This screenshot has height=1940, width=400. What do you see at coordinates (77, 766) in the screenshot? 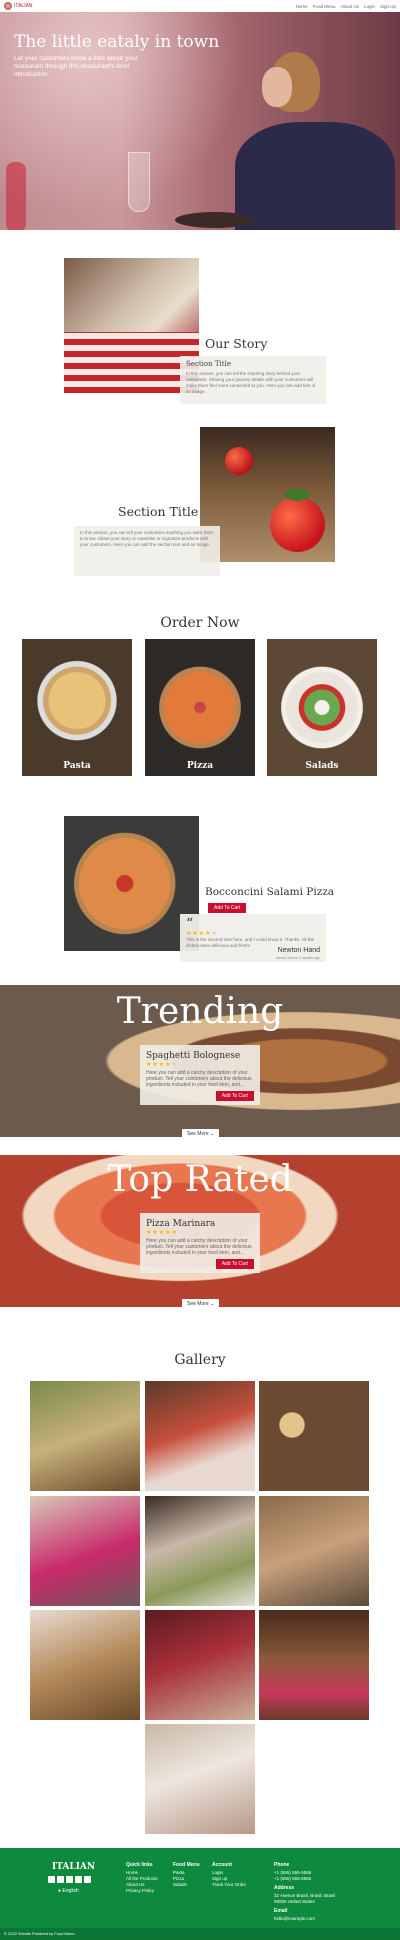
I see `order-tile-pasta-label: Pasta` at bounding box center [77, 766].